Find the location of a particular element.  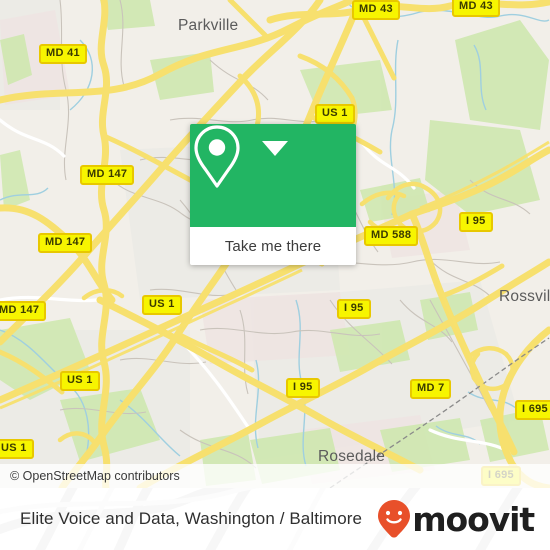

moovit-logo: moovit is located at coordinates (456, 519).